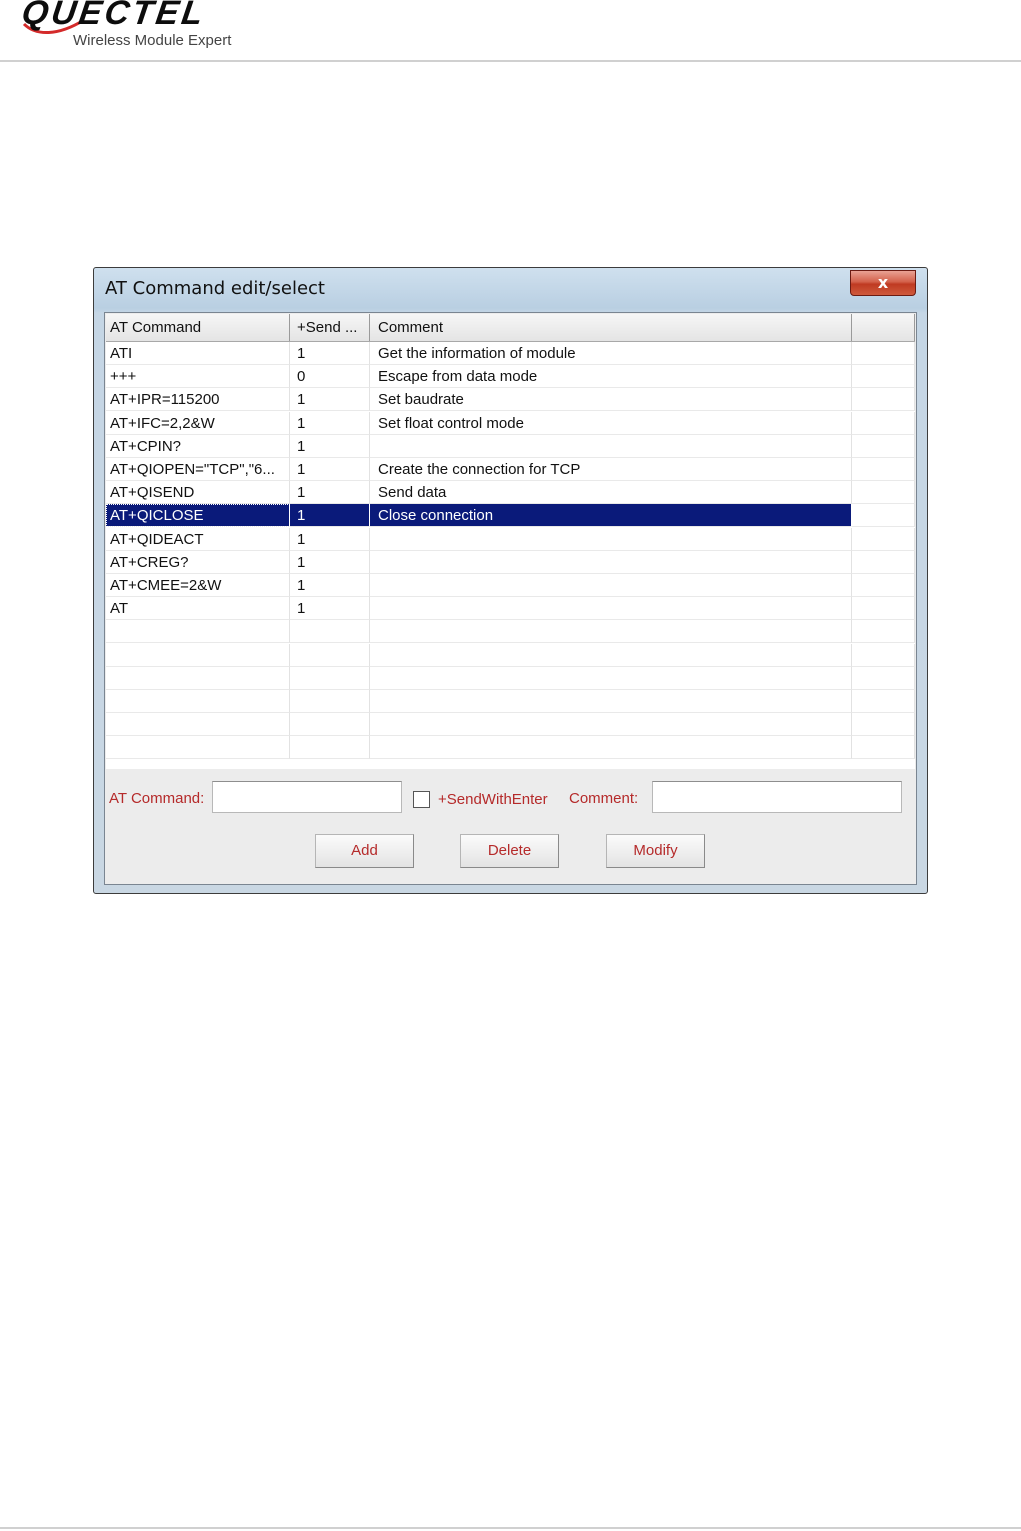  I want to click on table-row: AT+QISEND 1 Send data, so click(510, 493).